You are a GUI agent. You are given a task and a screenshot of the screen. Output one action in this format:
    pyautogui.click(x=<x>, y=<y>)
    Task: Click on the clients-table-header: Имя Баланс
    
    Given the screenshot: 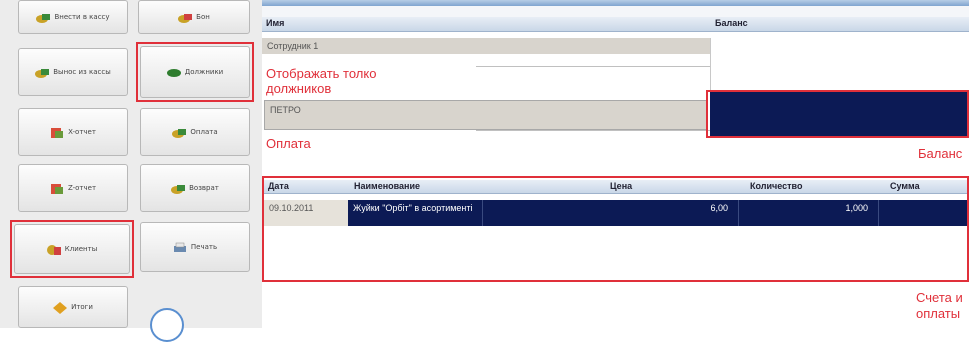 What is the action you would take?
    pyautogui.click(x=615, y=24)
    